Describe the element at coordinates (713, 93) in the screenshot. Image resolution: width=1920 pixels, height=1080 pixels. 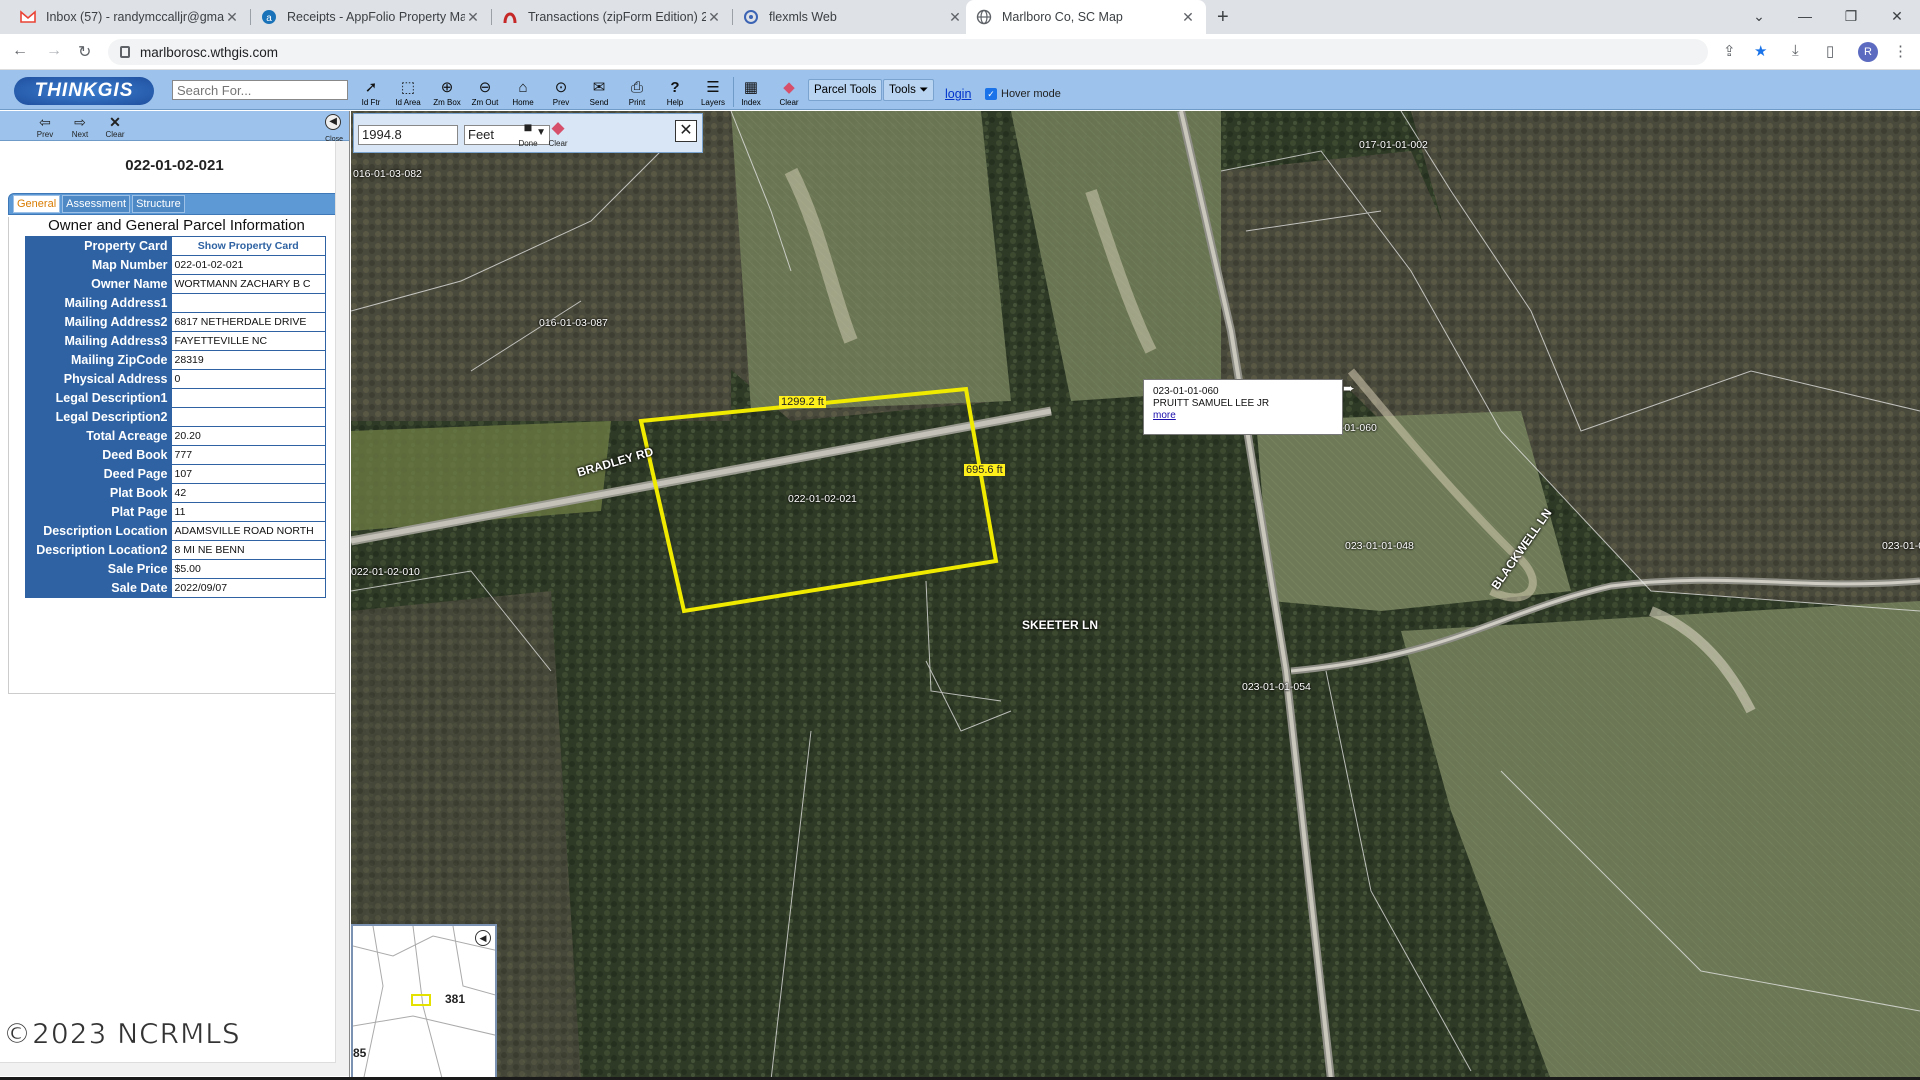
I see `layers-button: ☰ Layers` at that location.